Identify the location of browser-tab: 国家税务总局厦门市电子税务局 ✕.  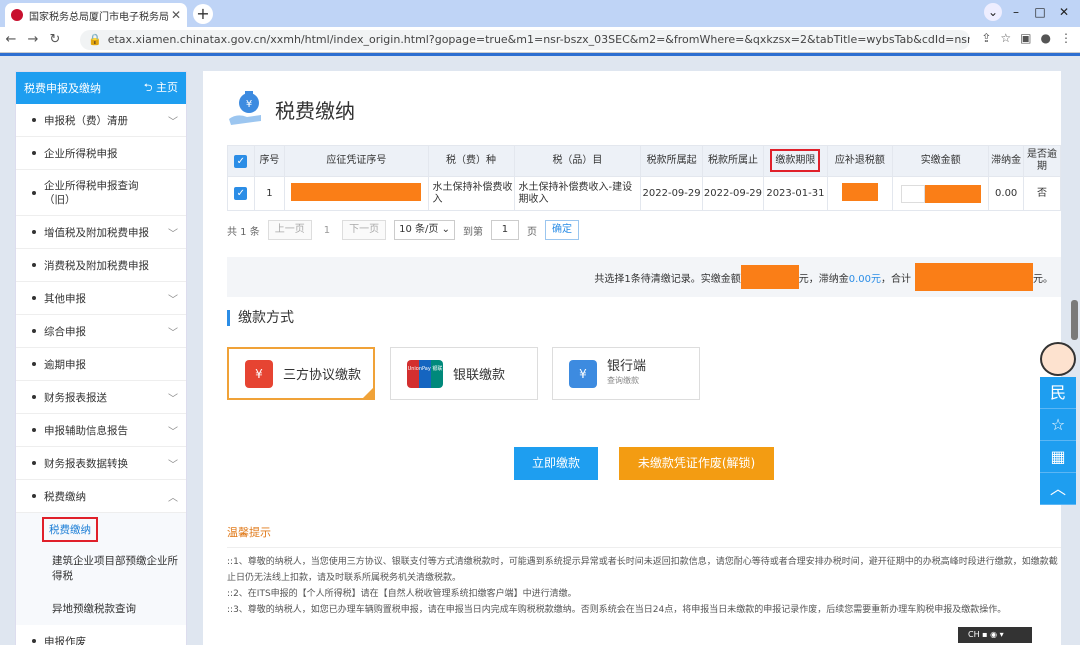
(96, 15).